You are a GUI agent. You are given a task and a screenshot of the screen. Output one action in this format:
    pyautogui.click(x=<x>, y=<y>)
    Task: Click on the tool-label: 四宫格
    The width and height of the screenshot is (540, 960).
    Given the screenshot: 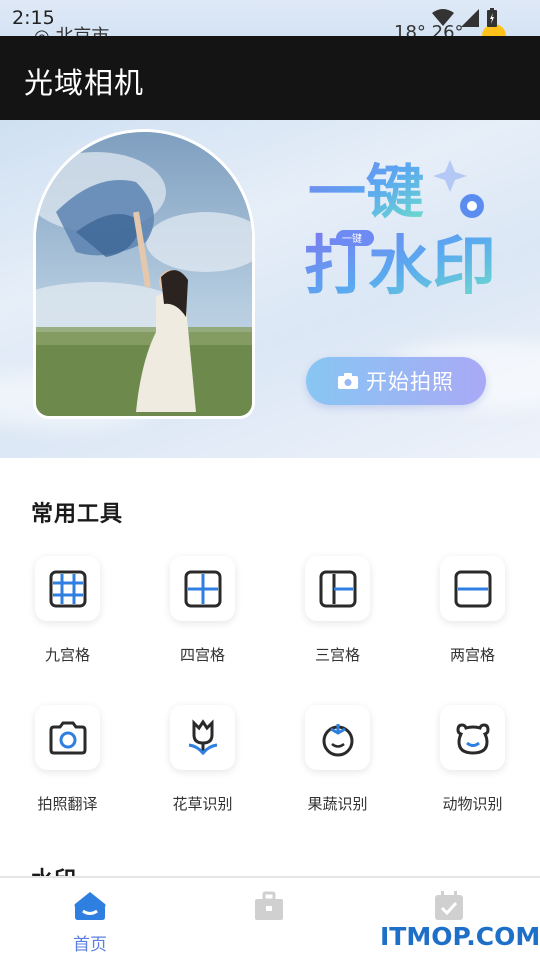 What is the action you would take?
    pyautogui.click(x=202, y=655)
    